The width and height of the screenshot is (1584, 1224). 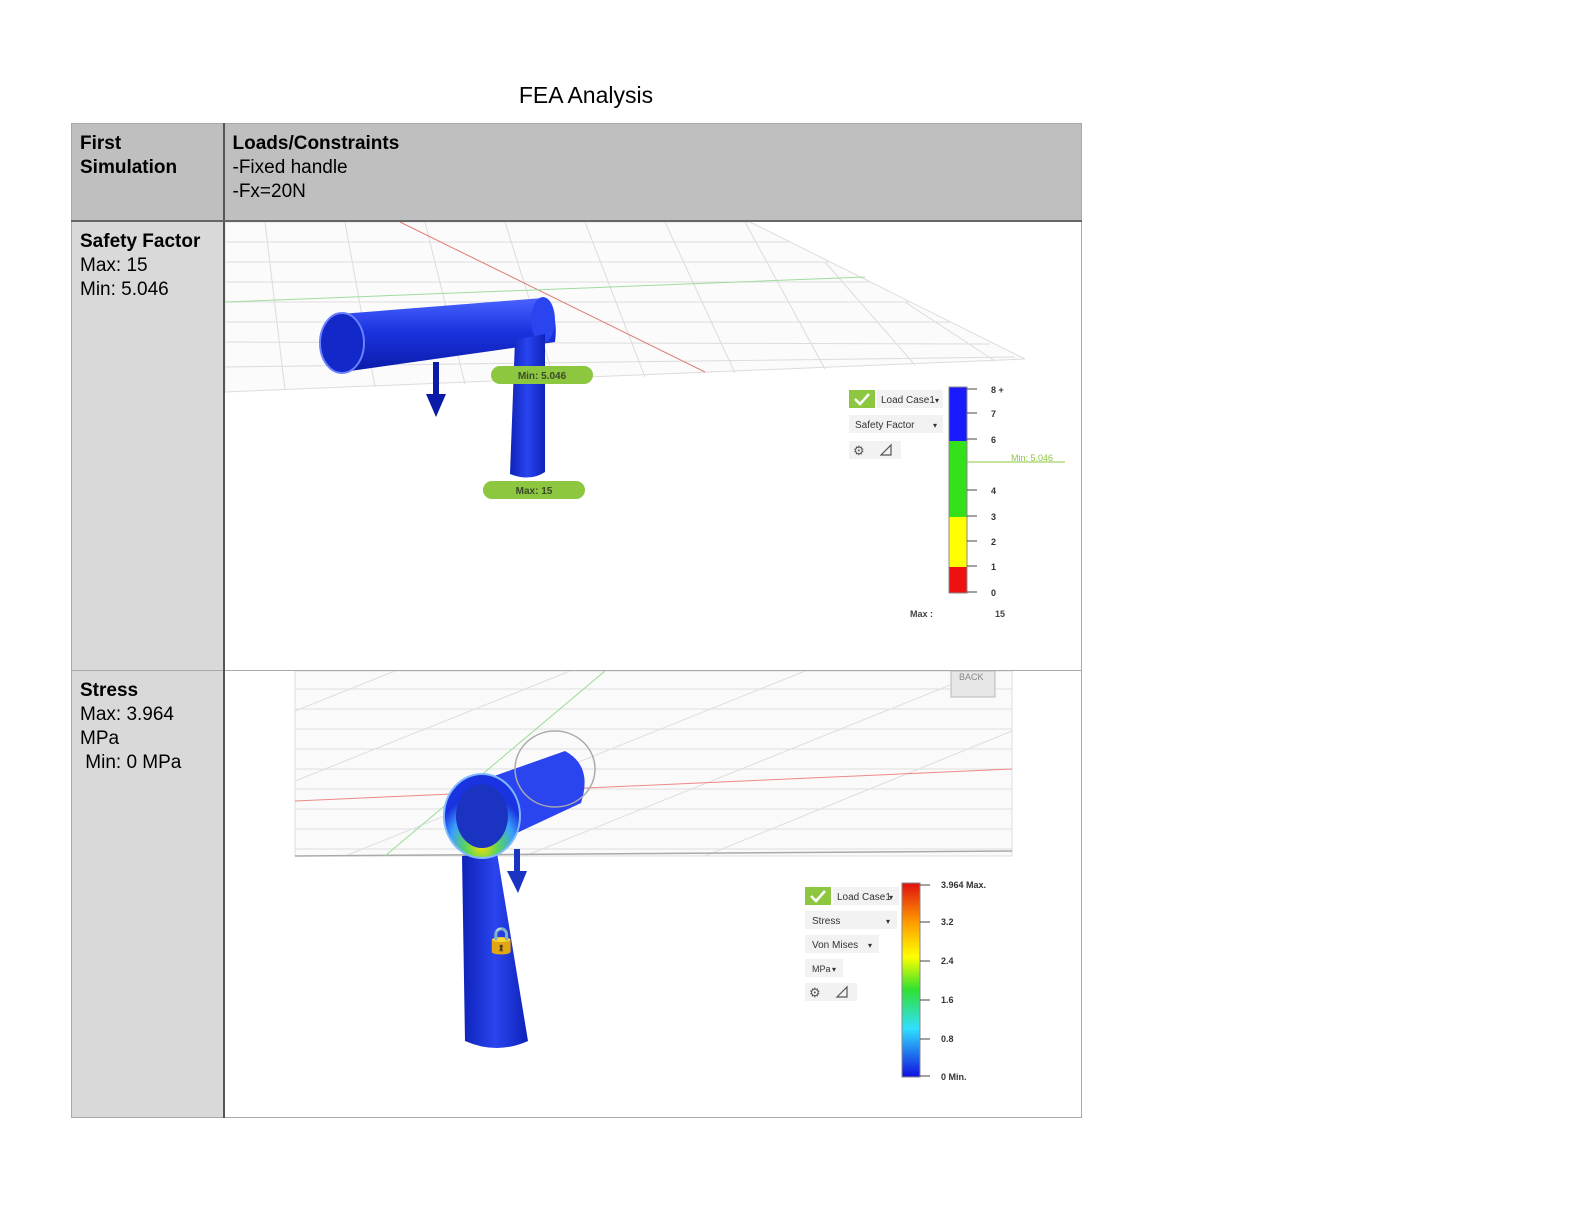 I want to click on svg-text: Safety Factor, so click(x=885, y=425).